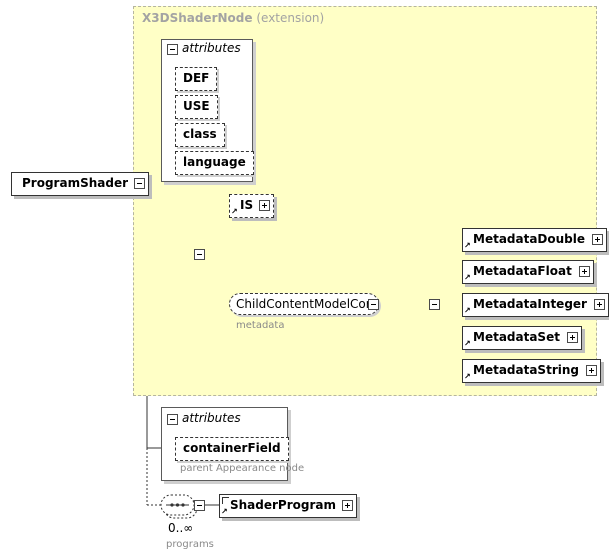 Image resolution: width=609 pixels, height=558 pixels. What do you see at coordinates (225, 500) in the screenshot?
I see `shader-program-details-icon` at bounding box center [225, 500].